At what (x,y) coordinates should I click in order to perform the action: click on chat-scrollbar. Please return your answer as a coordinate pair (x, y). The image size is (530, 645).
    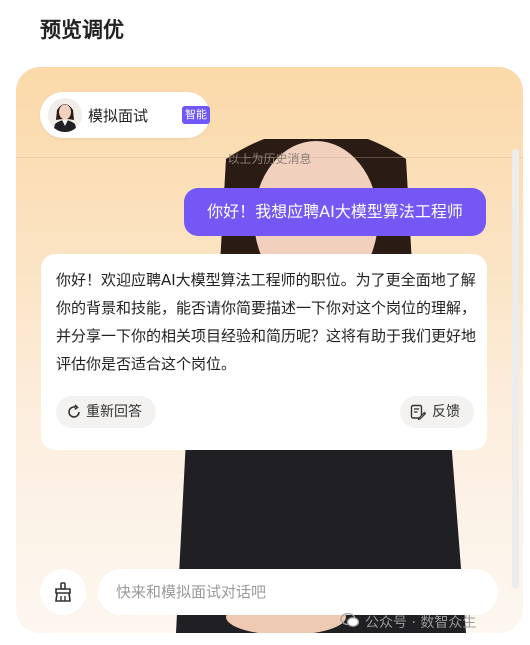
    Looking at the image, I should click on (515, 369).